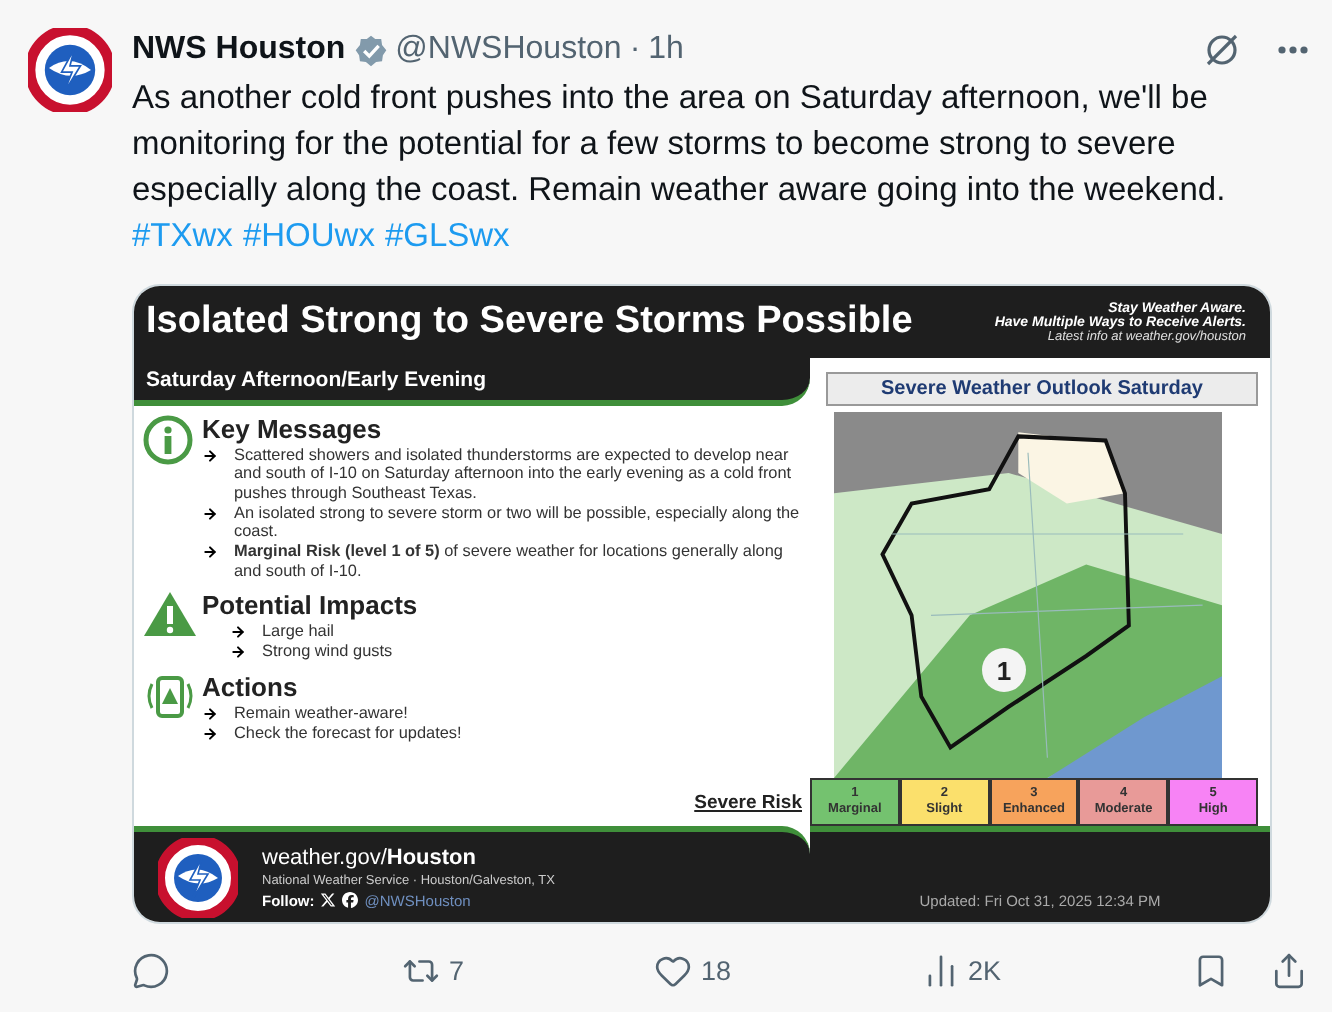 The width and height of the screenshot is (1332, 1012). Describe the element at coordinates (293, 429) in the screenshot. I see `section-heading: Key Messages` at that location.